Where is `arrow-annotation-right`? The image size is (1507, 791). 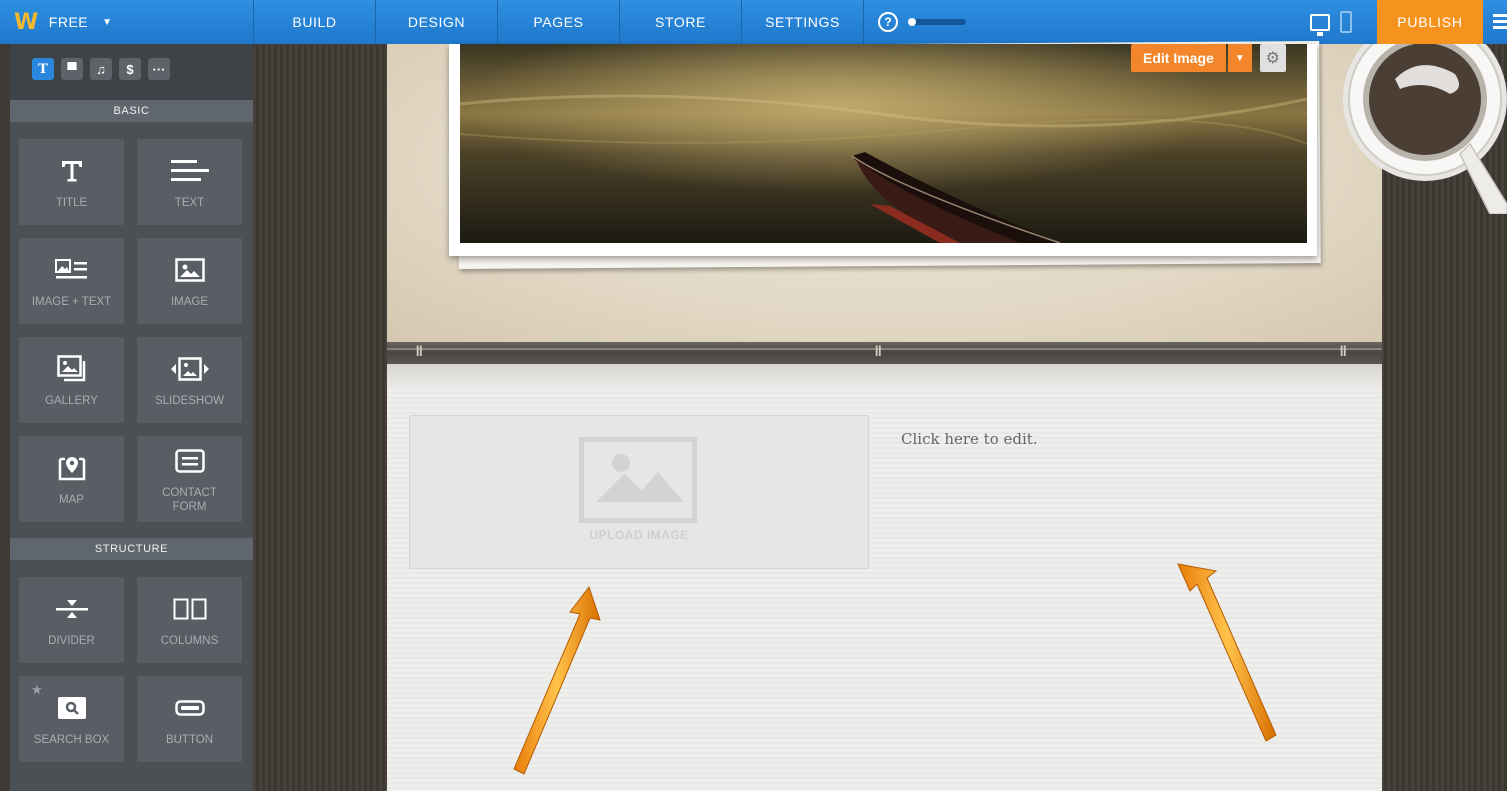 arrow-annotation-right is located at coordinates (1227, 652).